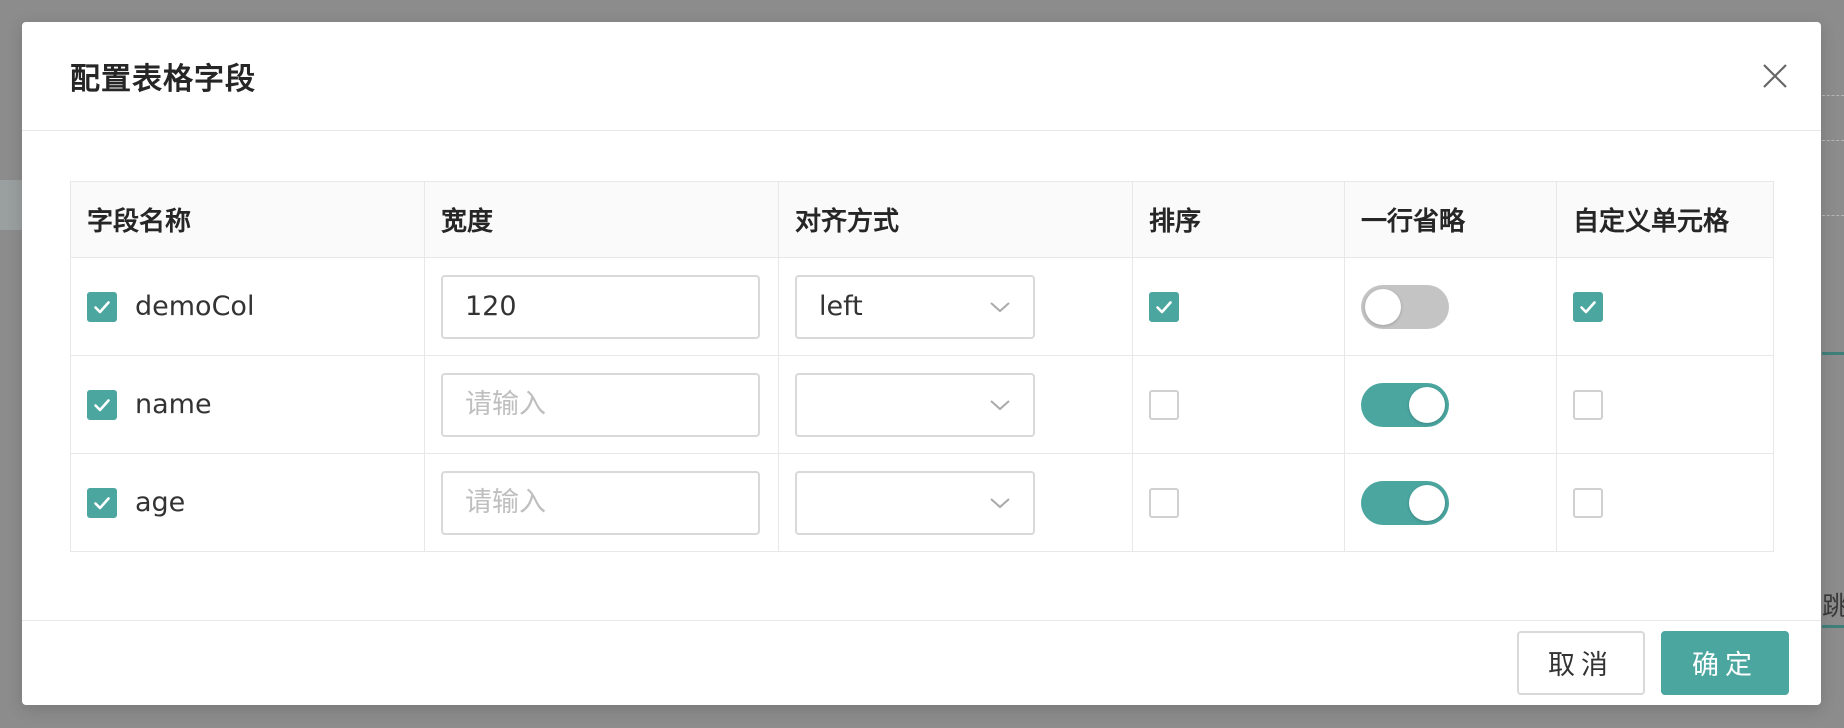 The width and height of the screenshot is (1844, 728). I want to click on cell-field-name: demoCol, so click(247, 306).